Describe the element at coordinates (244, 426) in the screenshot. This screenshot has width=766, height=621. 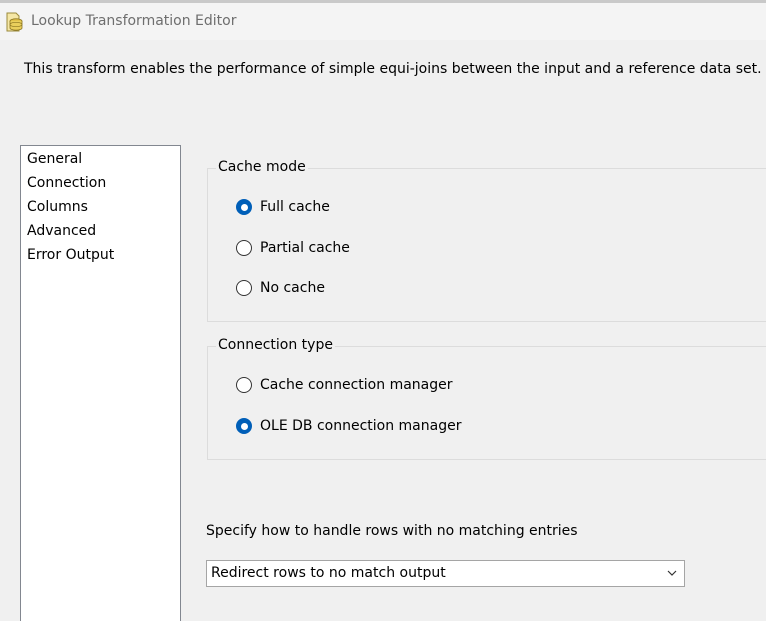
I see `ole-db-connection-manager-radio` at that location.